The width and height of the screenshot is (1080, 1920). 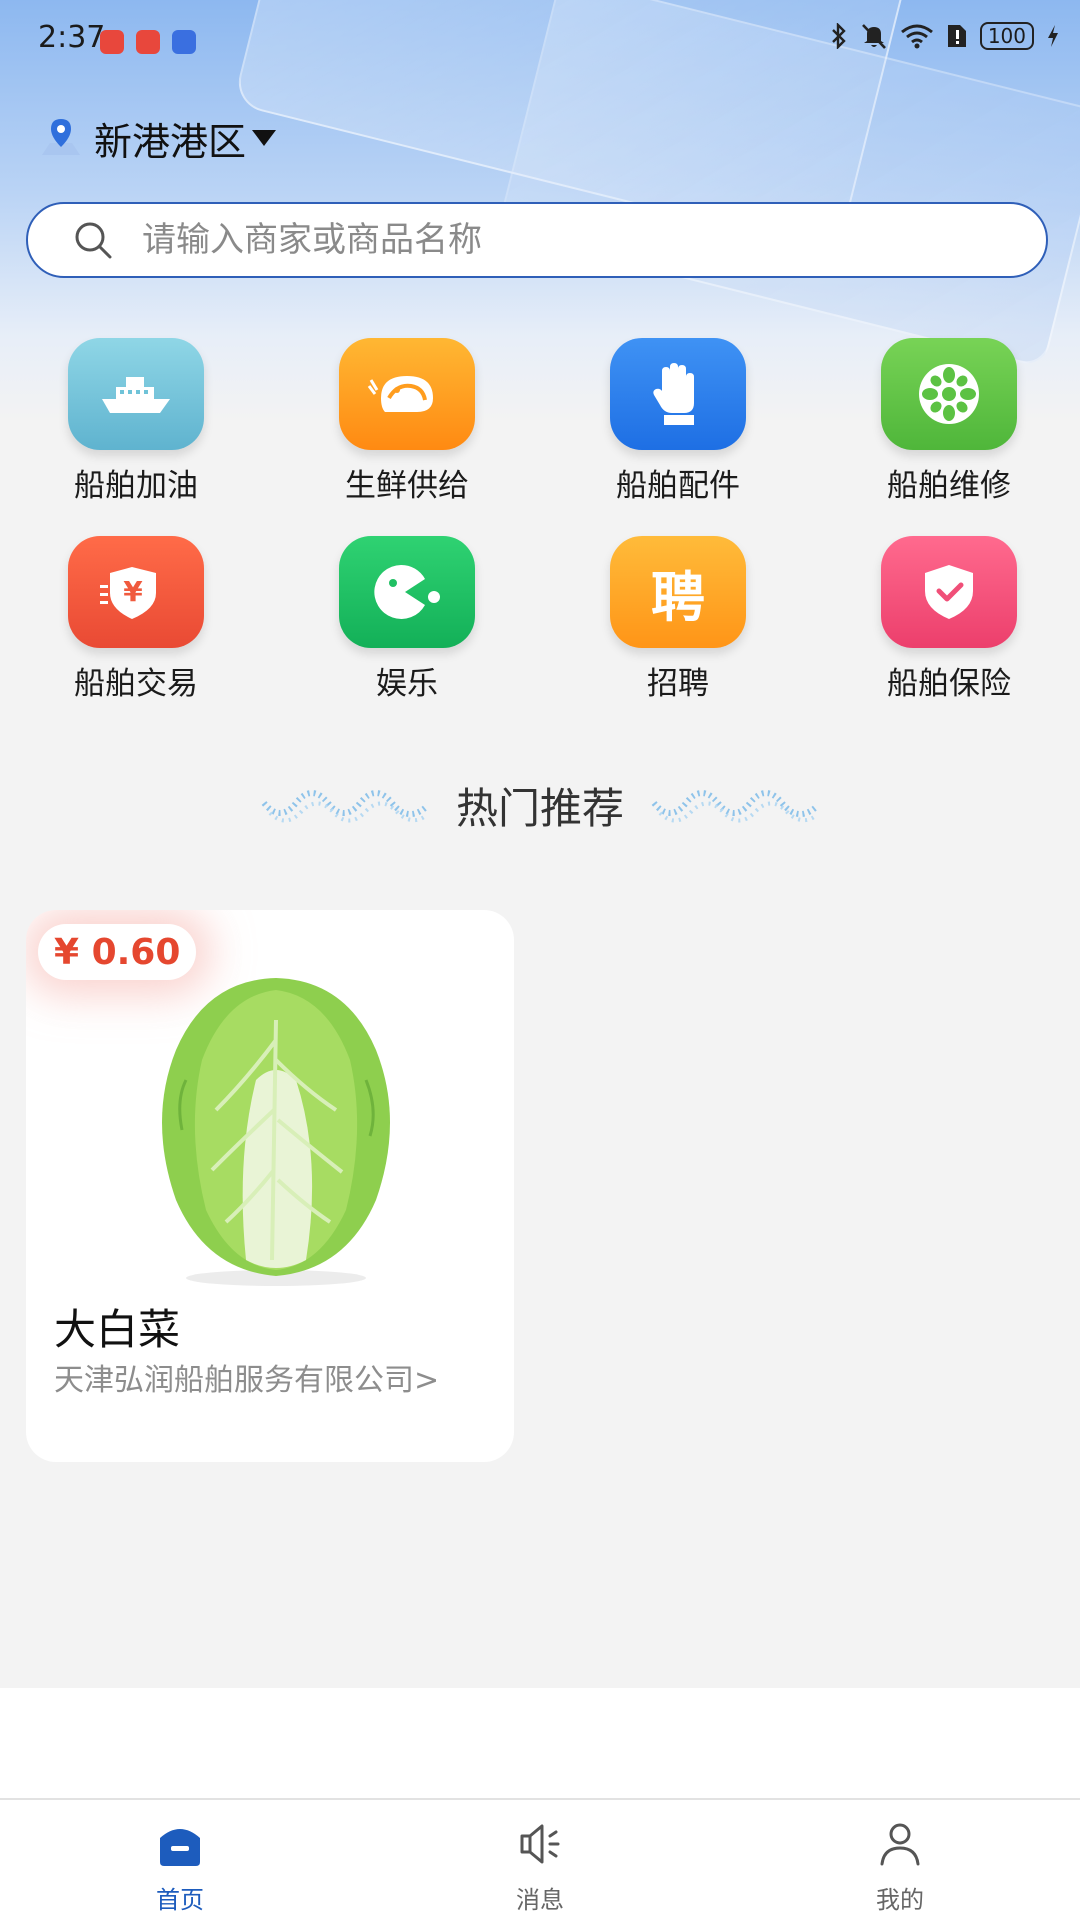 What do you see at coordinates (873, 36) in the screenshot?
I see `mute-bell-icon` at bounding box center [873, 36].